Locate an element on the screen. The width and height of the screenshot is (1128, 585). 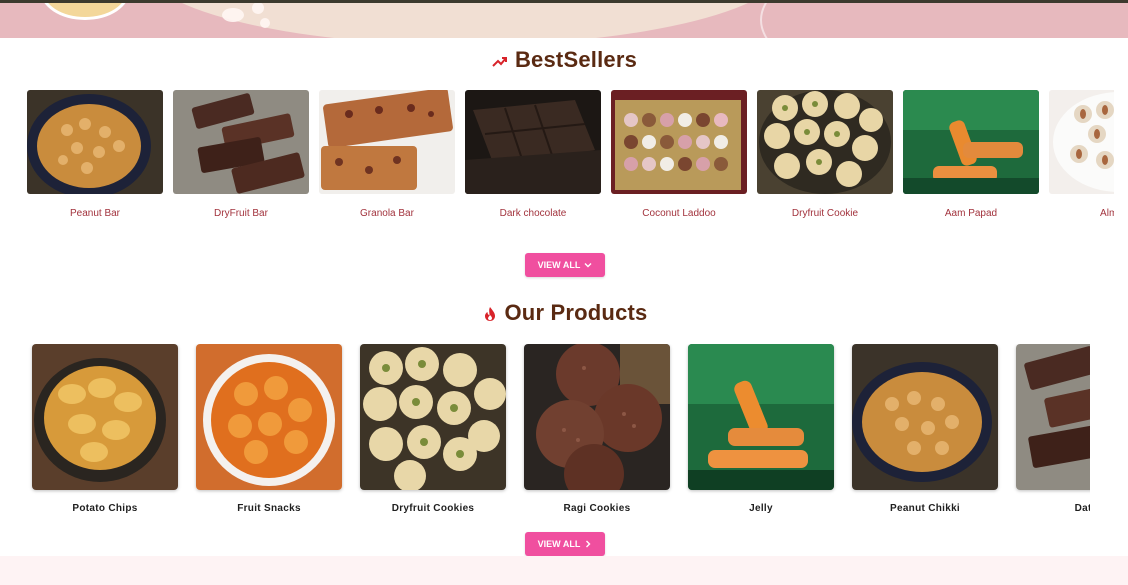
product-name: Ragi Cookies is located at coordinates (597, 508).